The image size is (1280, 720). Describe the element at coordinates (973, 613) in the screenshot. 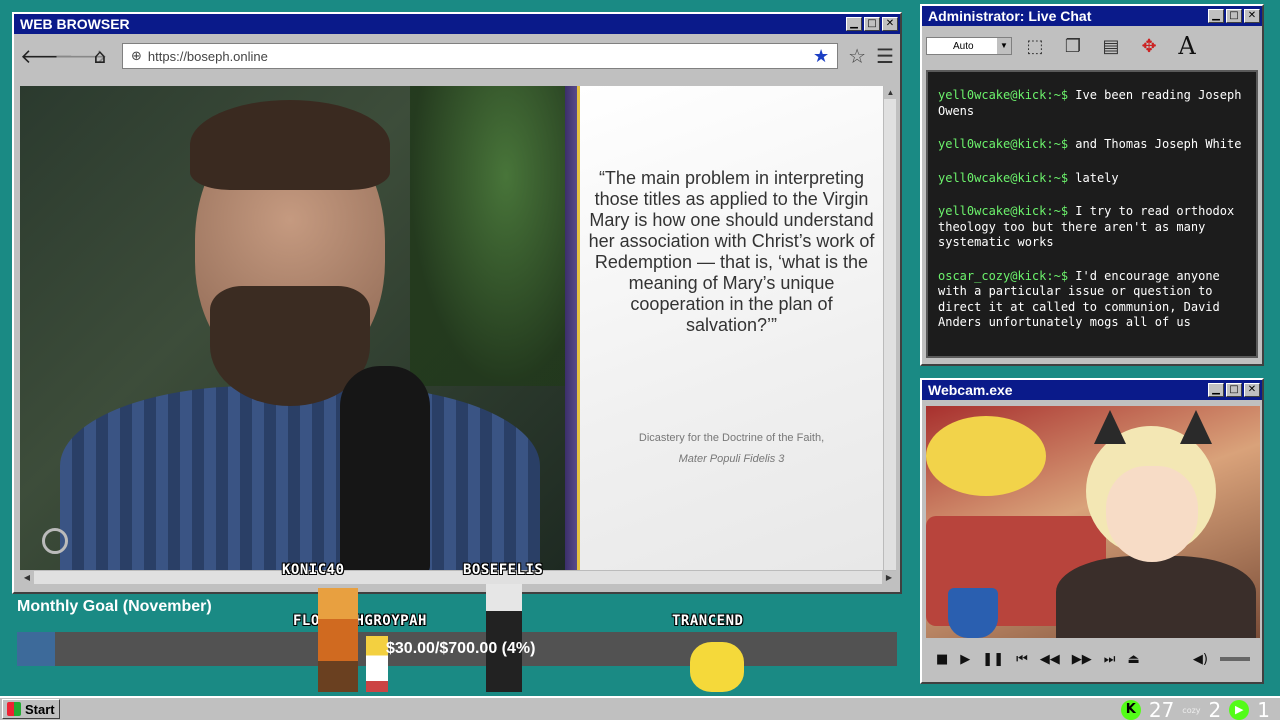

I see `cup-image` at that location.